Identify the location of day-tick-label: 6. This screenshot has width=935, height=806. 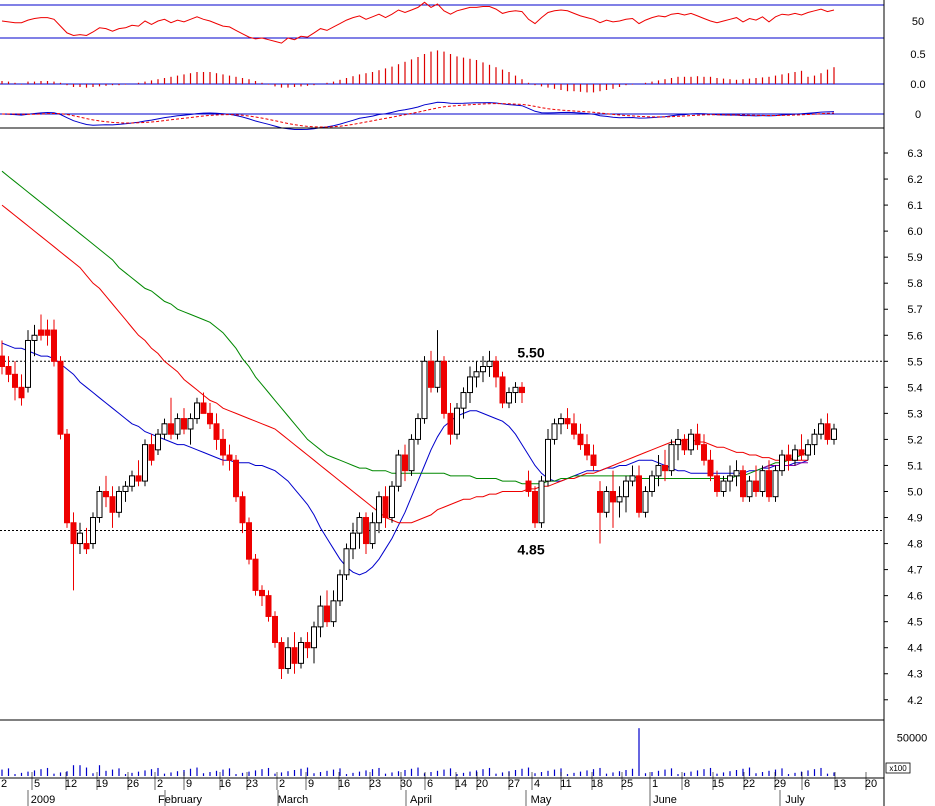
(430, 784).